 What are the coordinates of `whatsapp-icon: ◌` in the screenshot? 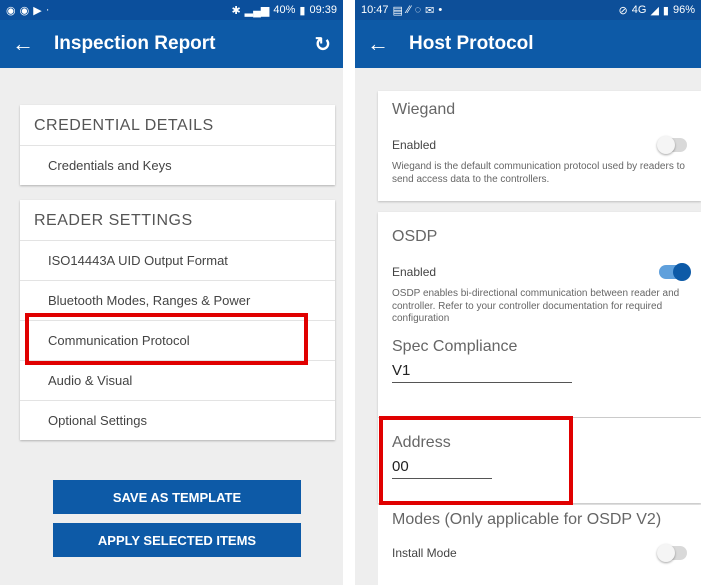 It's located at (418, 10).